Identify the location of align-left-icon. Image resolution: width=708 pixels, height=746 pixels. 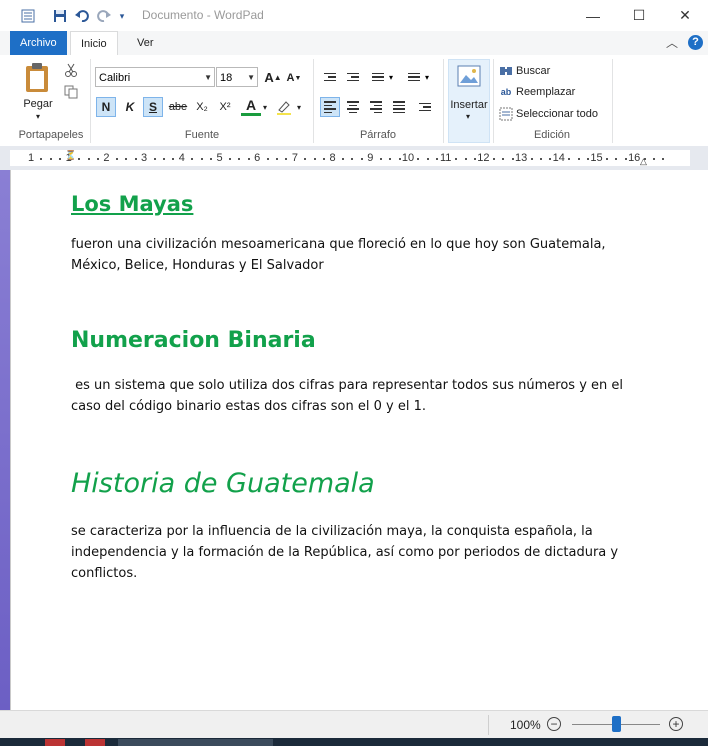
(330, 107).